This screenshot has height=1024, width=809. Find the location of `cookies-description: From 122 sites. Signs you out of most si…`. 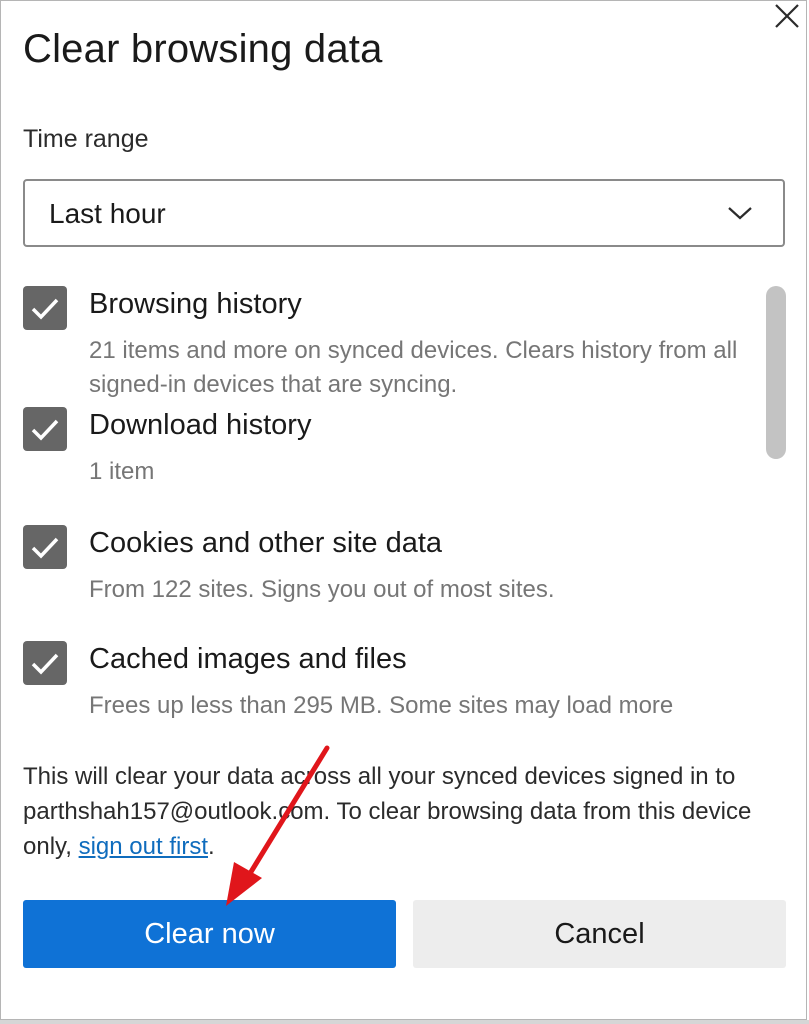

cookies-description: From 122 sites. Signs you out of most si… is located at coordinates (322, 589).